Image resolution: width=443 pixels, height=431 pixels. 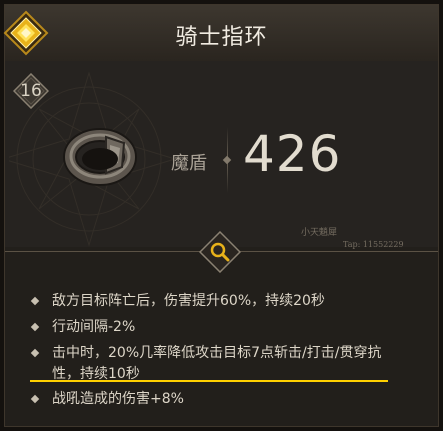 What do you see at coordinates (94, 327) in the screenshot?
I see `effect-text: 行动间隔-2%` at bounding box center [94, 327].